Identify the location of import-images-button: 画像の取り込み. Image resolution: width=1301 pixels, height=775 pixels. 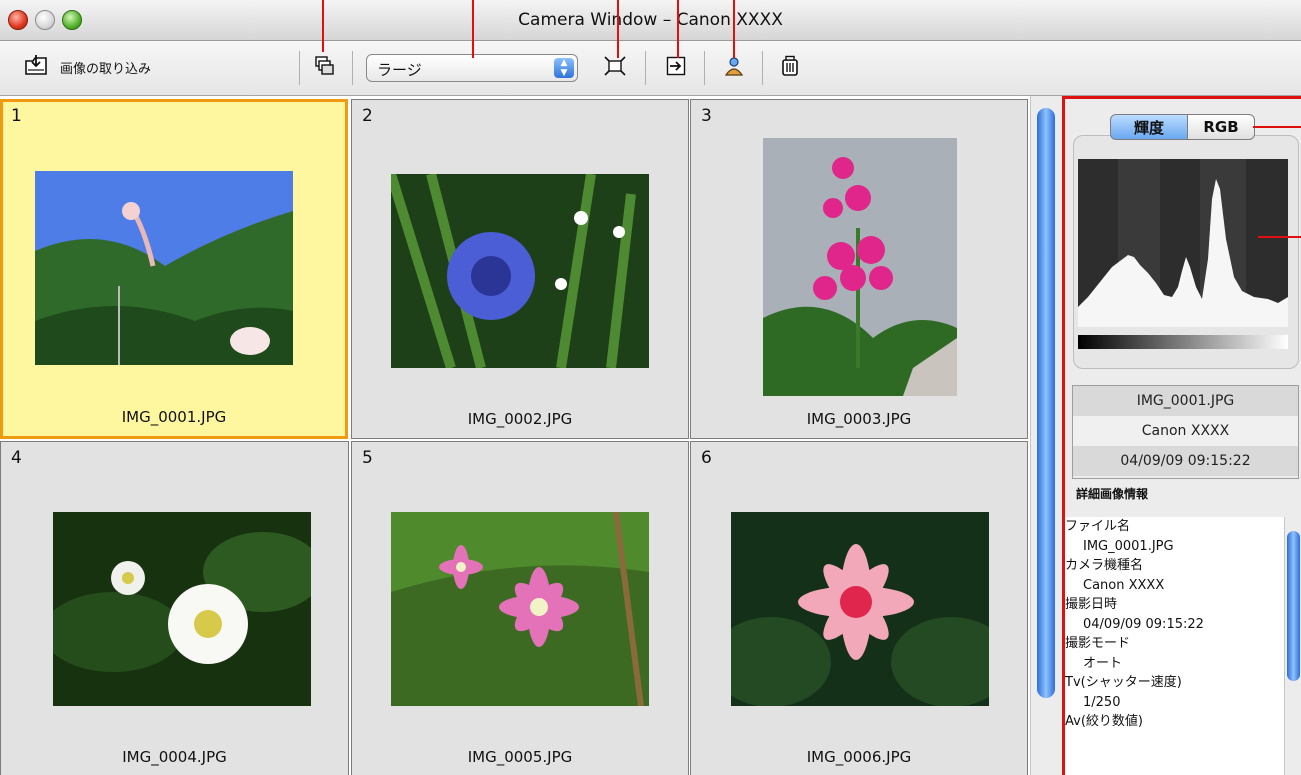
(87, 67).